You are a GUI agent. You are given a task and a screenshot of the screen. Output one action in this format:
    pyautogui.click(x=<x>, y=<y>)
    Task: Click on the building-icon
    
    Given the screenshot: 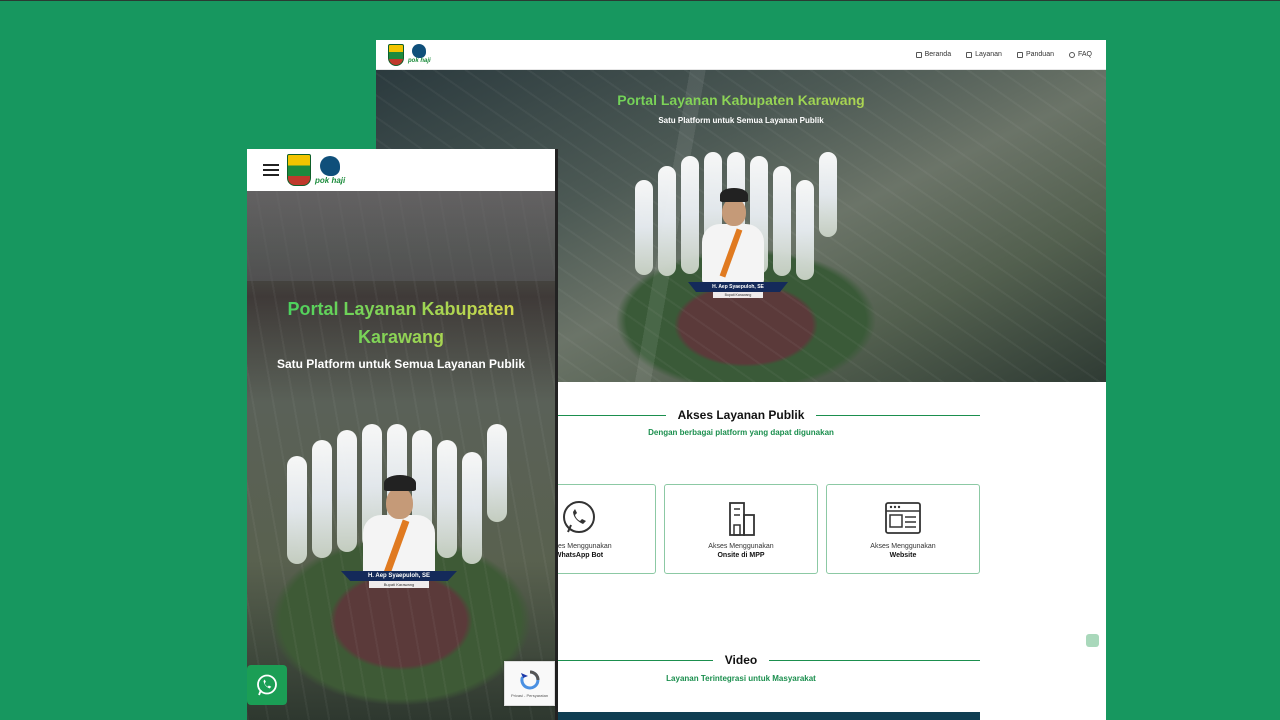 What is the action you would take?
    pyautogui.click(x=741, y=518)
    